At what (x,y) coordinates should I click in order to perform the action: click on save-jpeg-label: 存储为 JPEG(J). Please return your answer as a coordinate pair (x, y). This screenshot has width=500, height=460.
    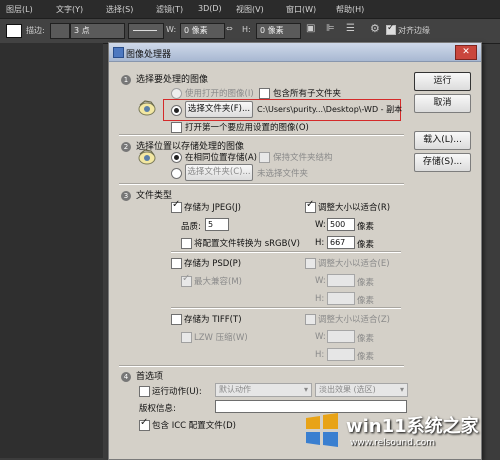
    Looking at the image, I should click on (212, 208).